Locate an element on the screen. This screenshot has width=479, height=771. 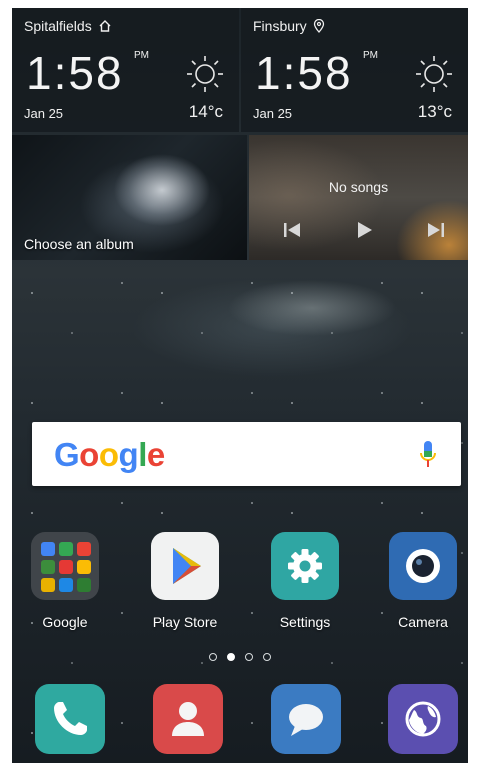
dock is located at coordinates (240, 720).